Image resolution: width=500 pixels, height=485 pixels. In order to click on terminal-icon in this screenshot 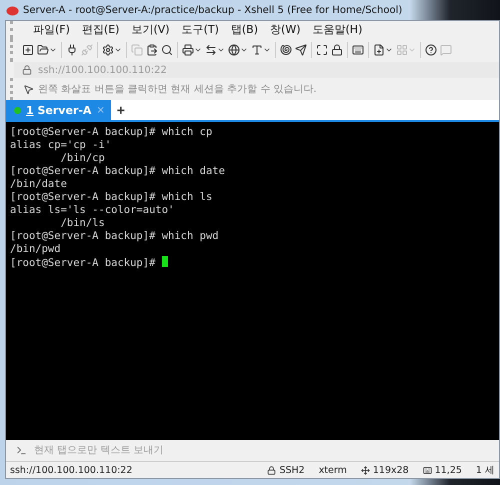, I will do `click(21, 450)`.